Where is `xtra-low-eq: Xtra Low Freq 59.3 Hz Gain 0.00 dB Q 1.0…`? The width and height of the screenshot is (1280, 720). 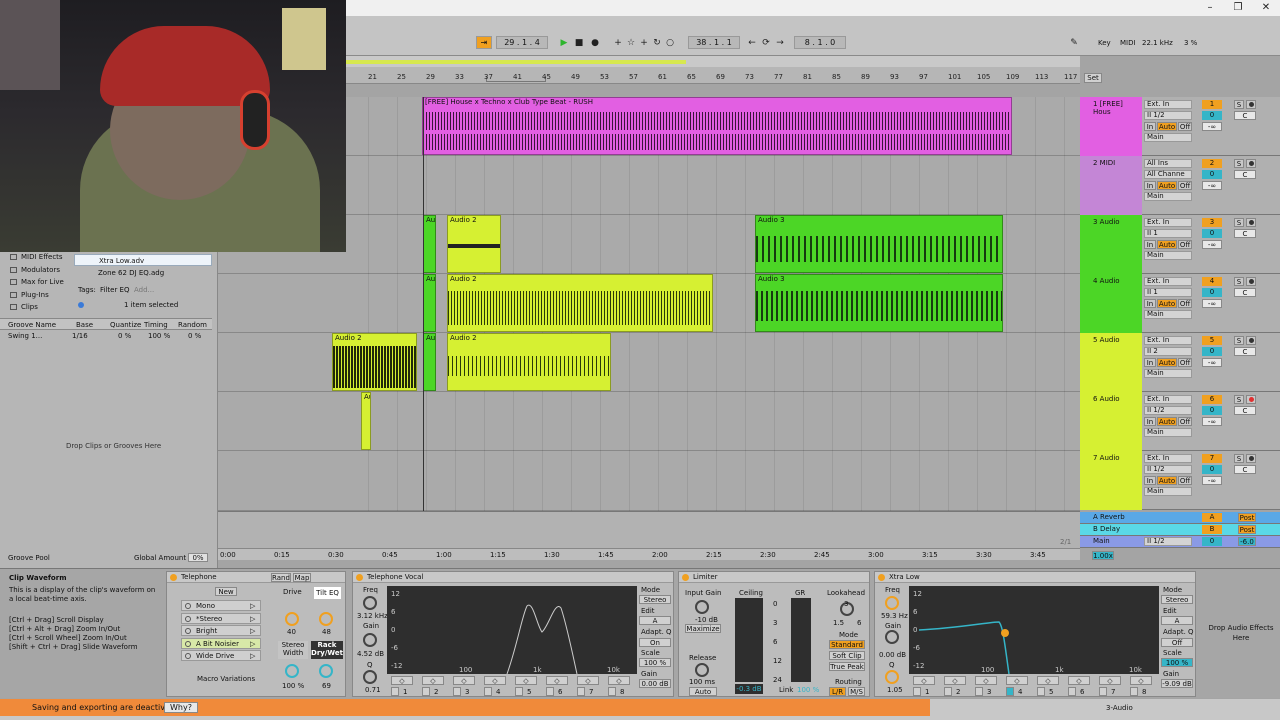
xtra-low-eq: Xtra Low Freq 59.3 Hz Gain 0.00 dB Q 1.0… is located at coordinates (1035, 634).